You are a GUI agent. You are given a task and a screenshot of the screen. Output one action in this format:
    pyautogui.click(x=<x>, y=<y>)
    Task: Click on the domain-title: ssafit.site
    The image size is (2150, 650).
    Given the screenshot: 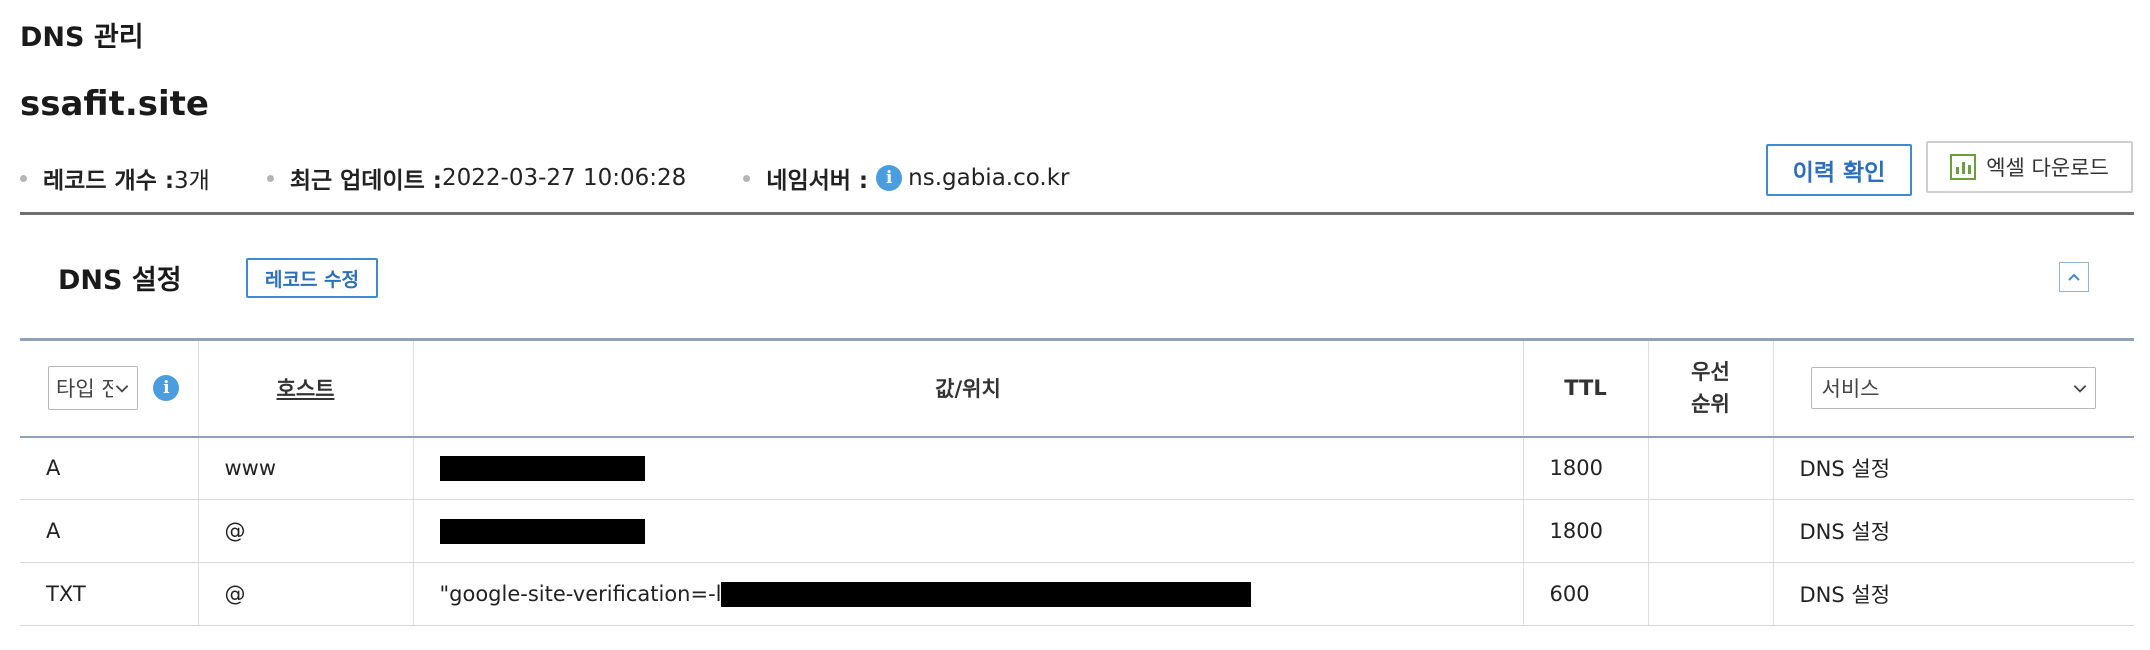 What is the action you would take?
    pyautogui.click(x=114, y=104)
    